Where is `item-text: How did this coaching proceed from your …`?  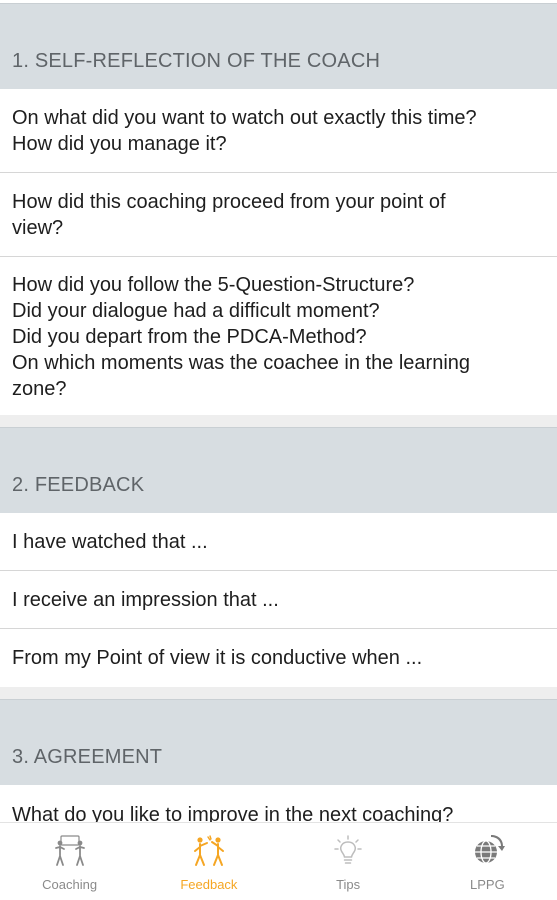
item-text: How did this coaching proceed from your … is located at coordinates (229, 214).